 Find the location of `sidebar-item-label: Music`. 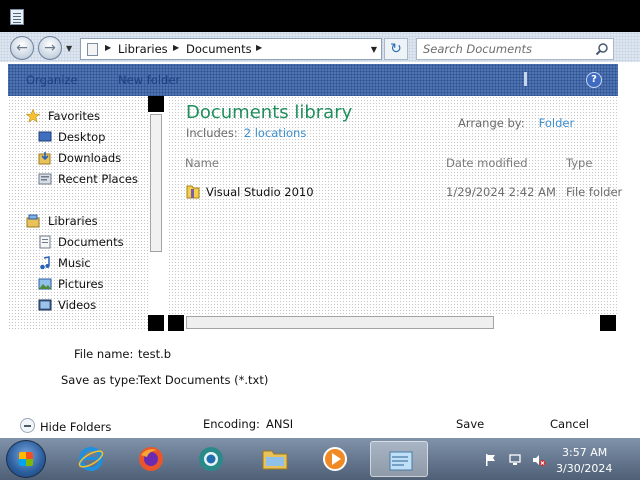

sidebar-item-label: Music is located at coordinates (74, 263).